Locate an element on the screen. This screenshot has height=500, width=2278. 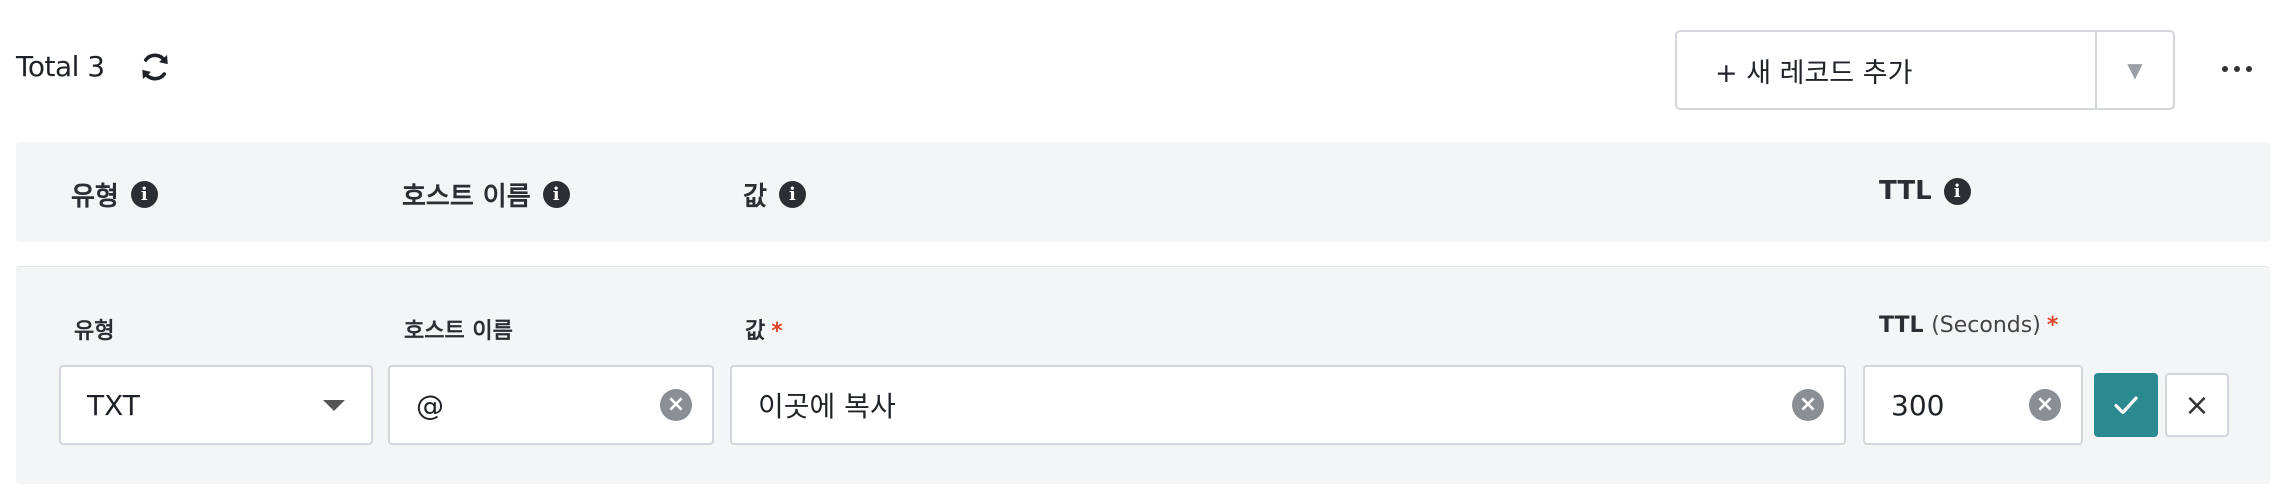
confirm-button is located at coordinates (2126, 405).